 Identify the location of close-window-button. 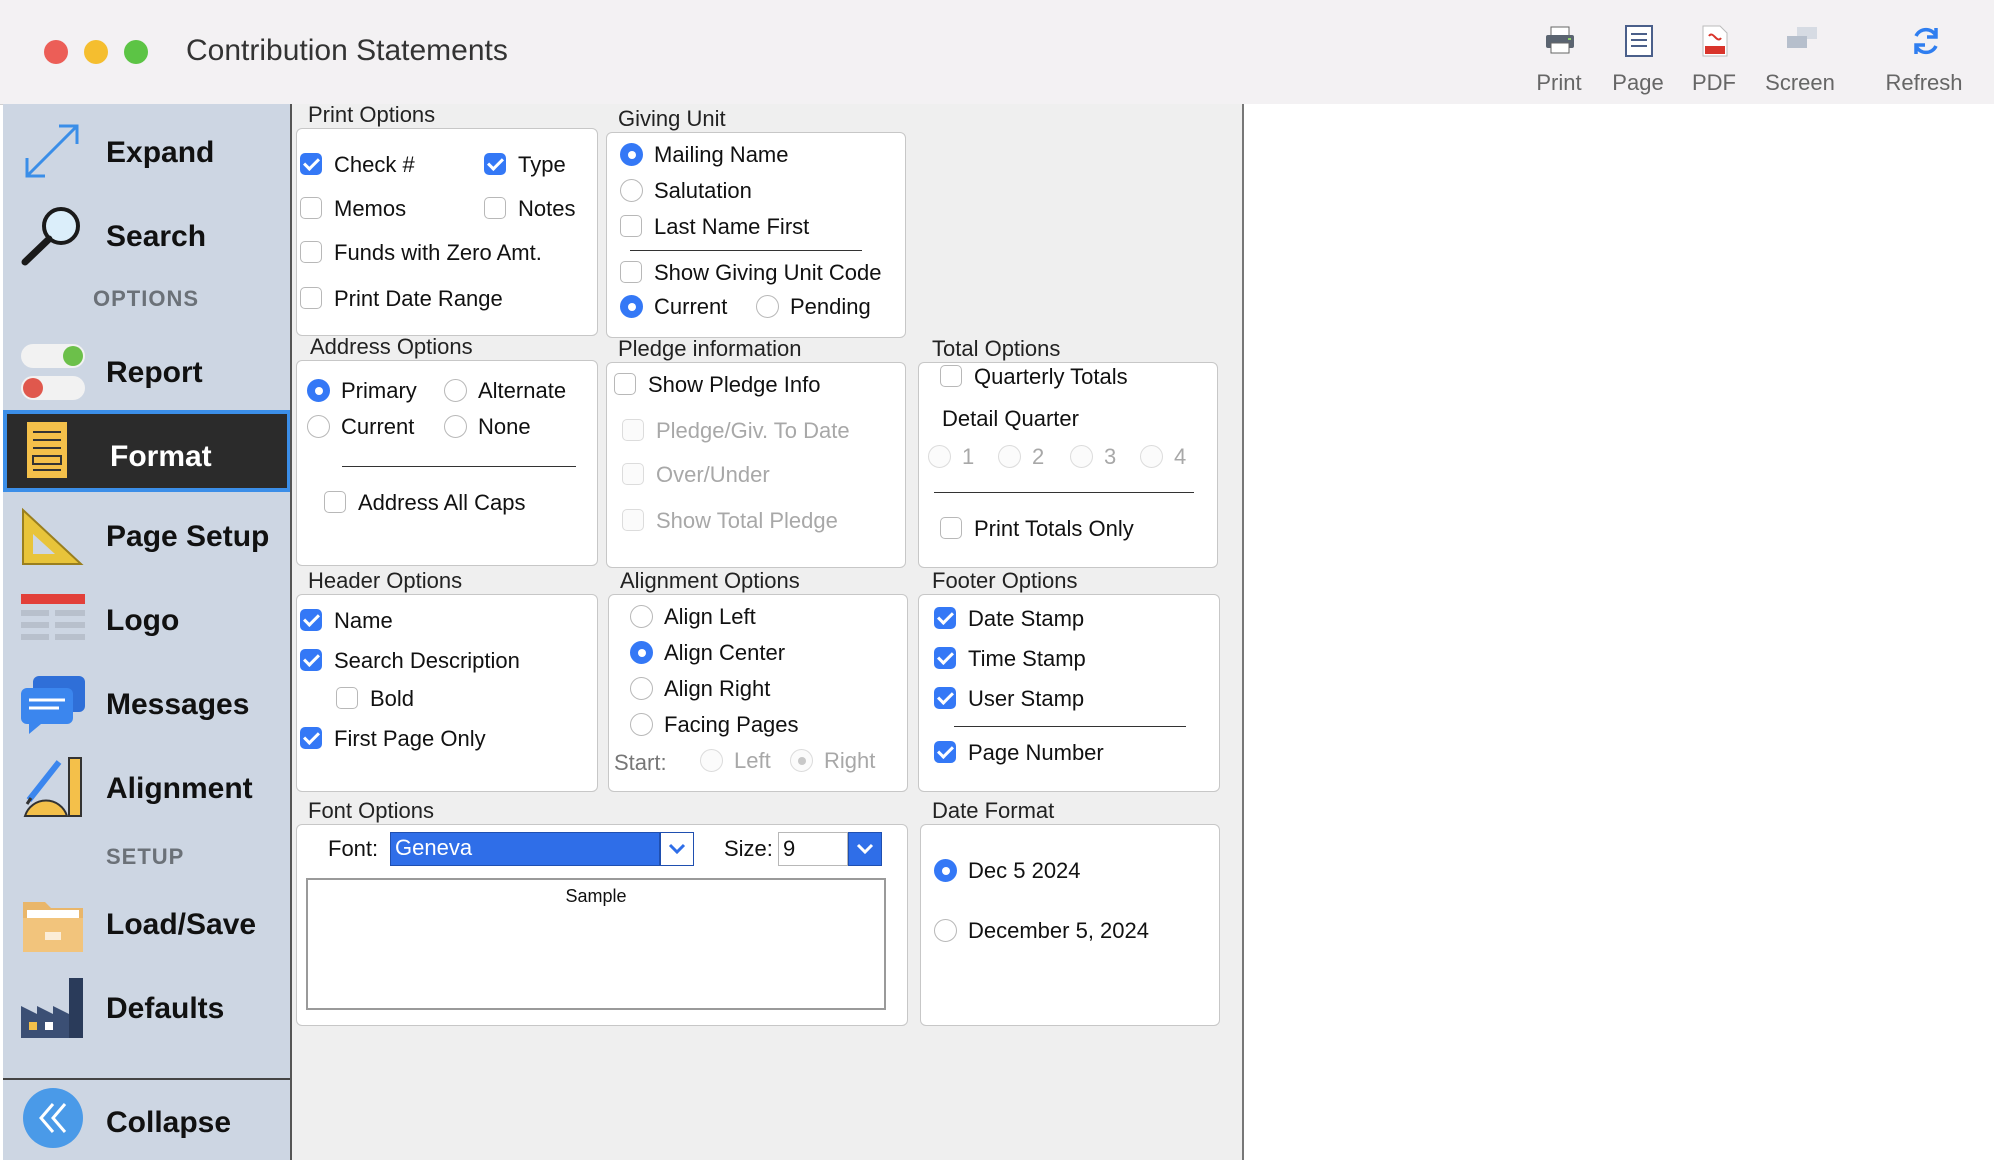
(56, 52).